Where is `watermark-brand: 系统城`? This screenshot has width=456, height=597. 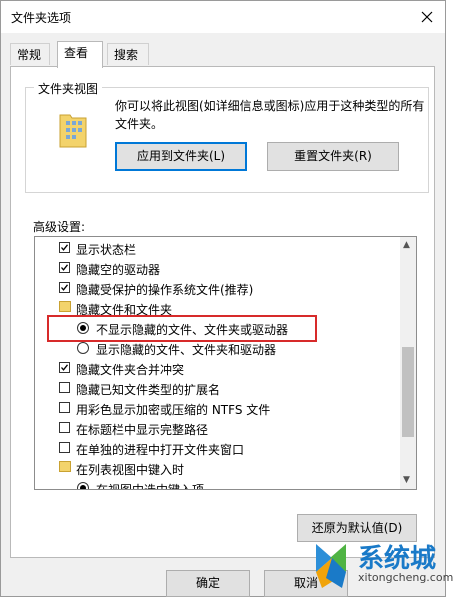
watermark-brand: 系统城 is located at coordinates (397, 559).